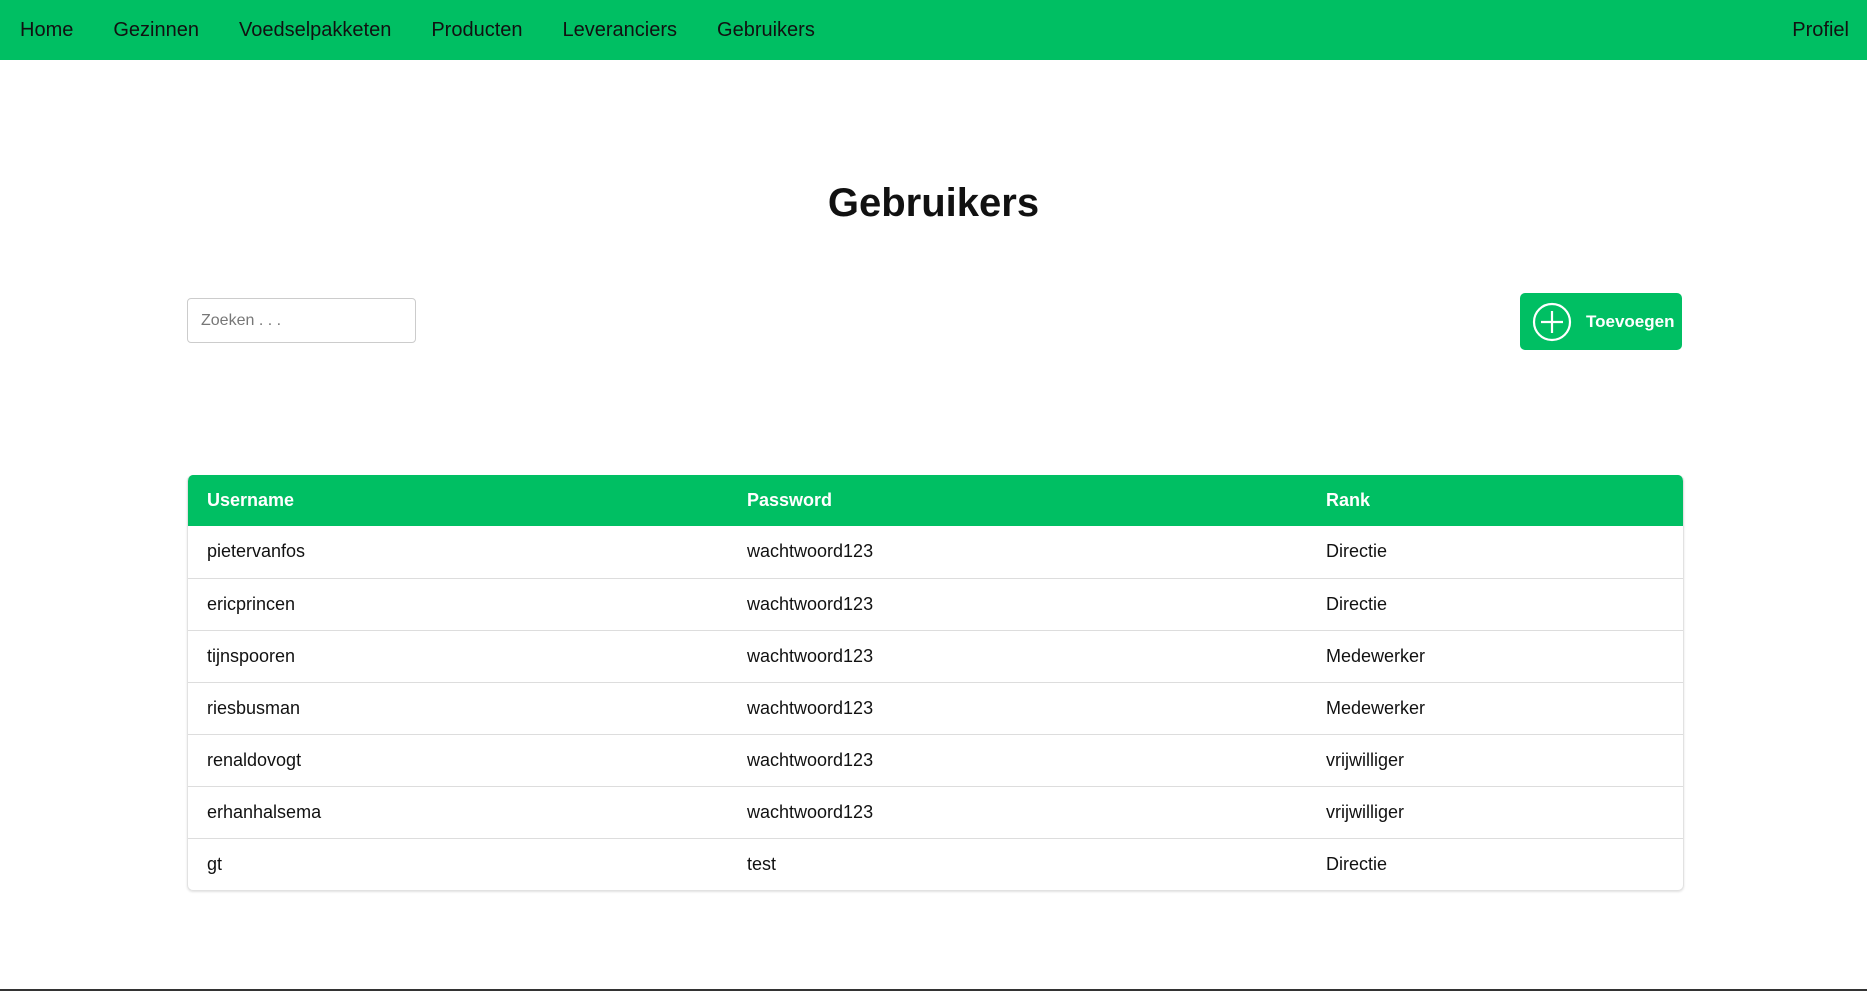 The height and width of the screenshot is (991, 1867). What do you see at coordinates (935, 500) in the screenshot?
I see `table-header-row: Username Password Rank` at bounding box center [935, 500].